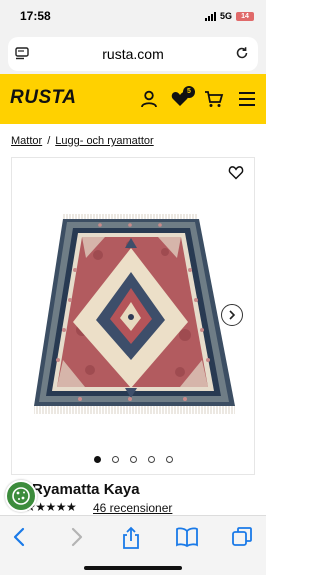 The image size is (320, 575). I want to click on back-icon, so click(20, 537).